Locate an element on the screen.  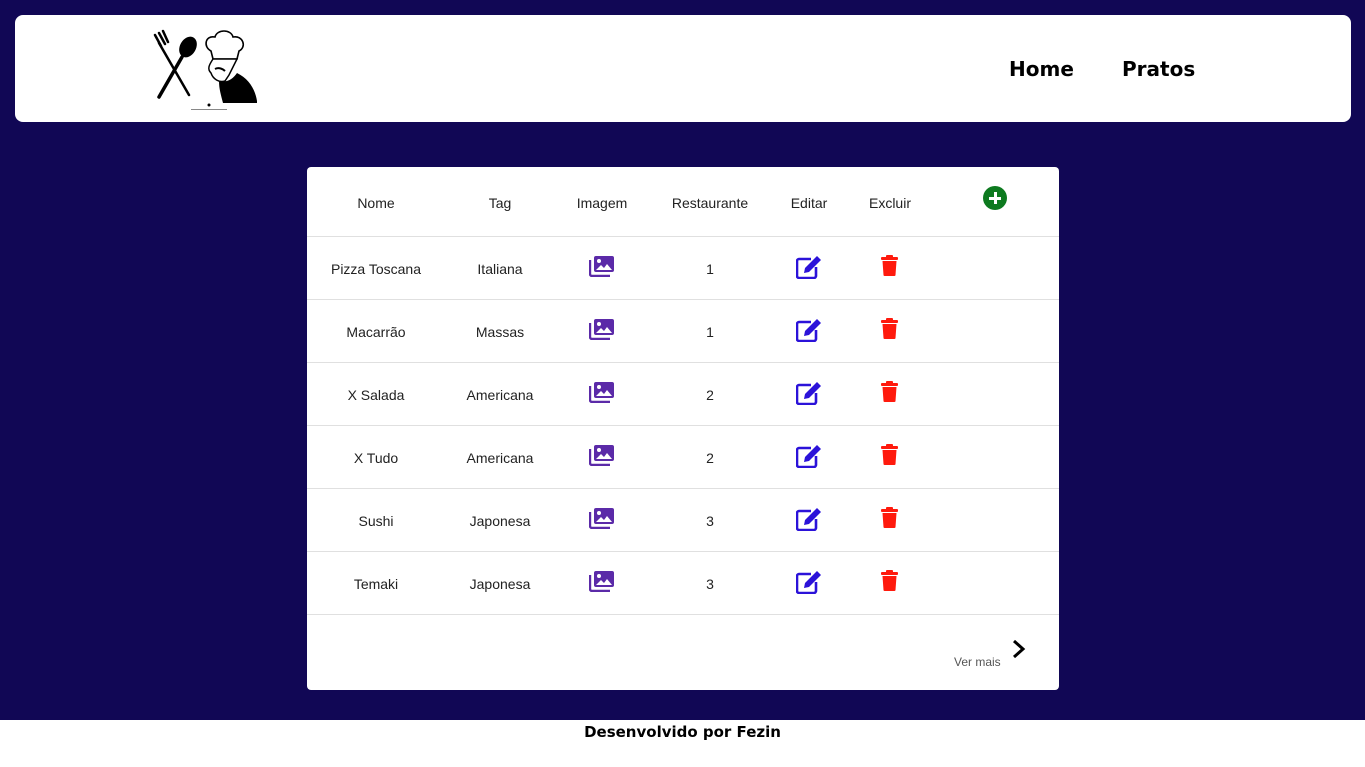
cell-tag: Massas is located at coordinates (500, 332).